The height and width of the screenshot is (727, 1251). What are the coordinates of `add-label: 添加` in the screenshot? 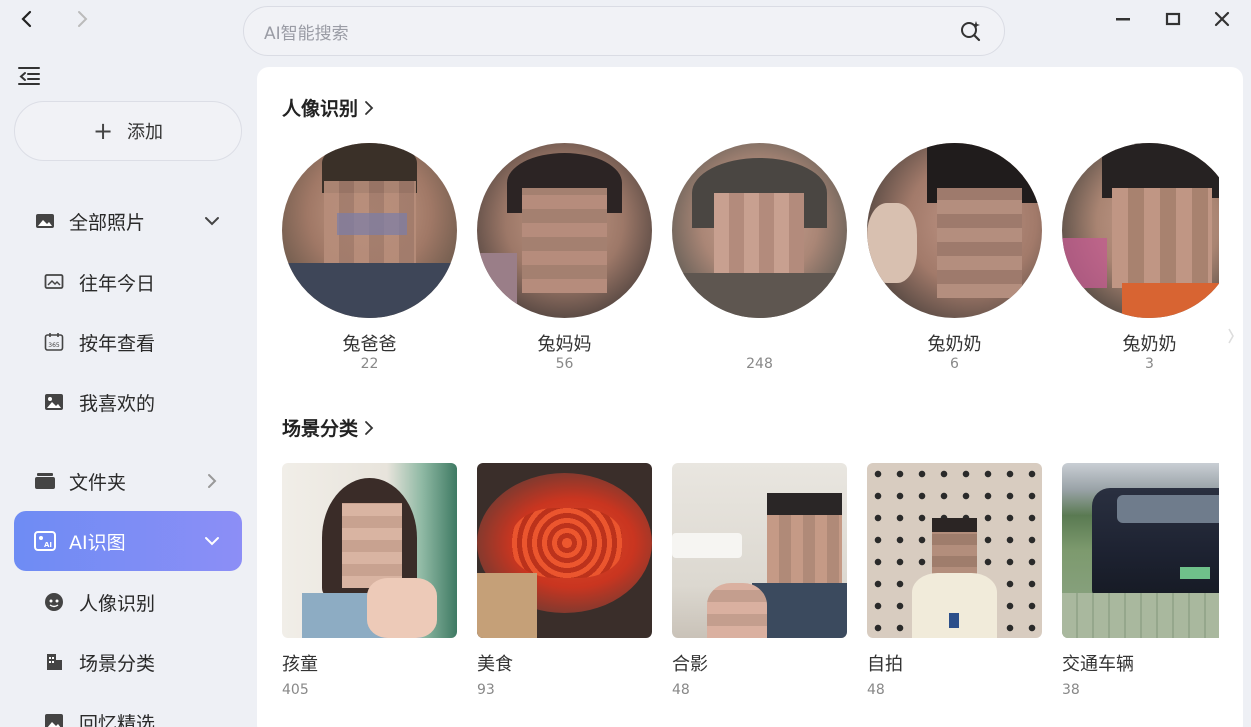 It's located at (145, 132).